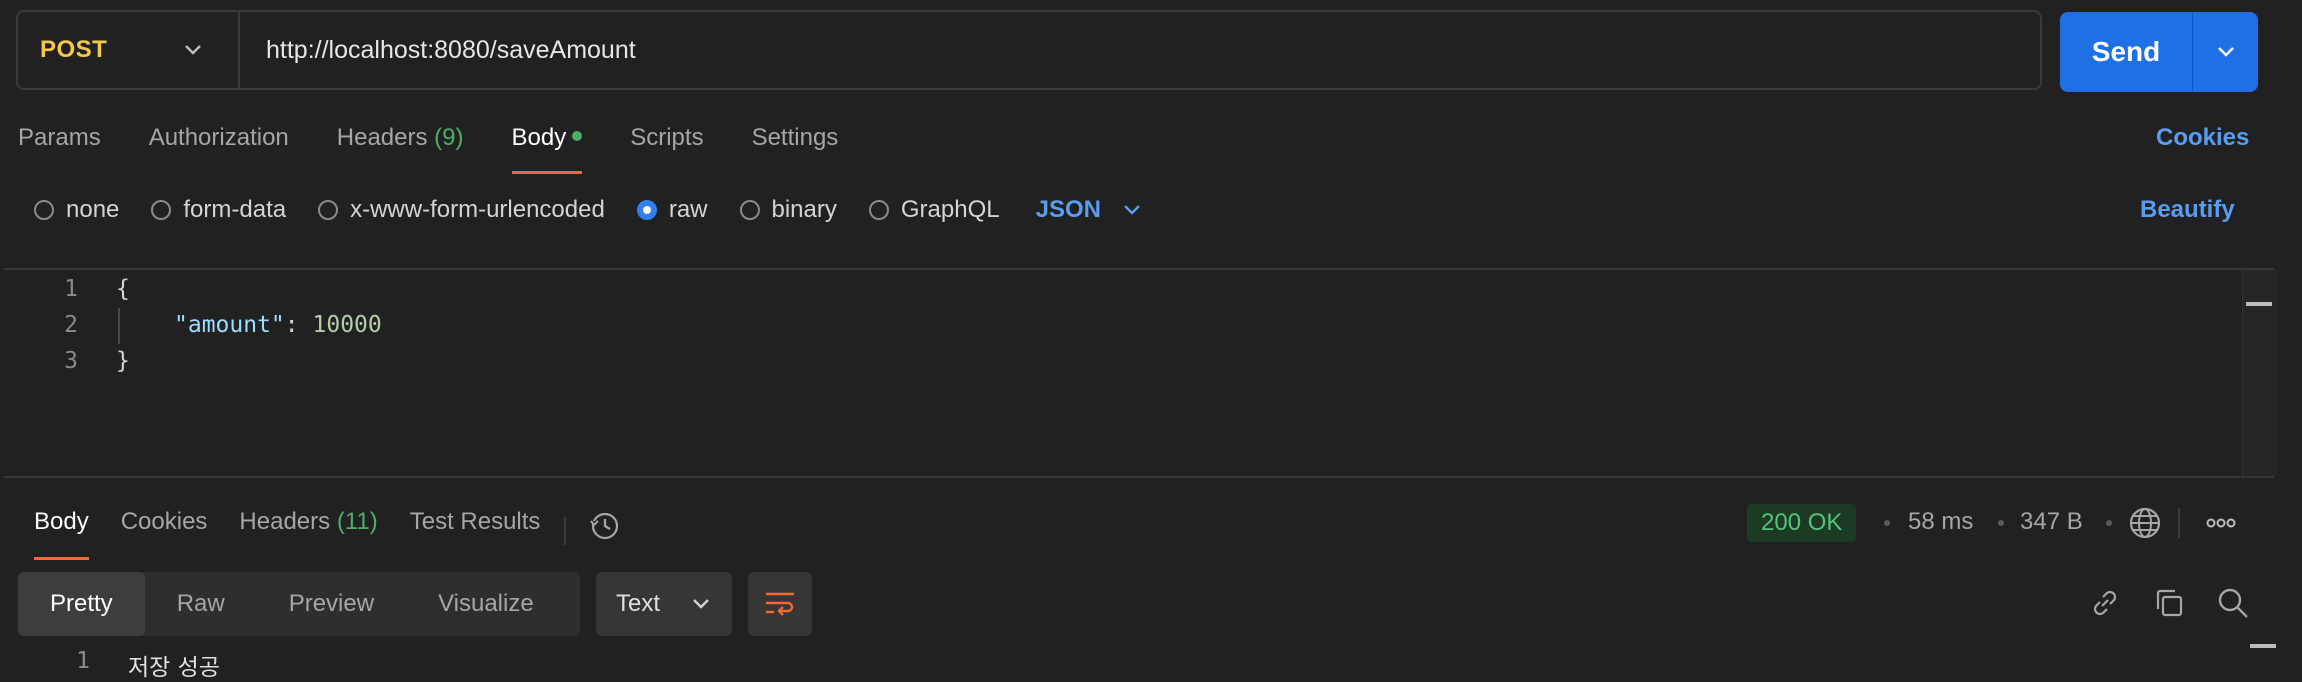 The height and width of the screenshot is (682, 2302). What do you see at coordinates (2259, 373) in the screenshot?
I see `editor-minimap` at bounding box center [2259, 373].